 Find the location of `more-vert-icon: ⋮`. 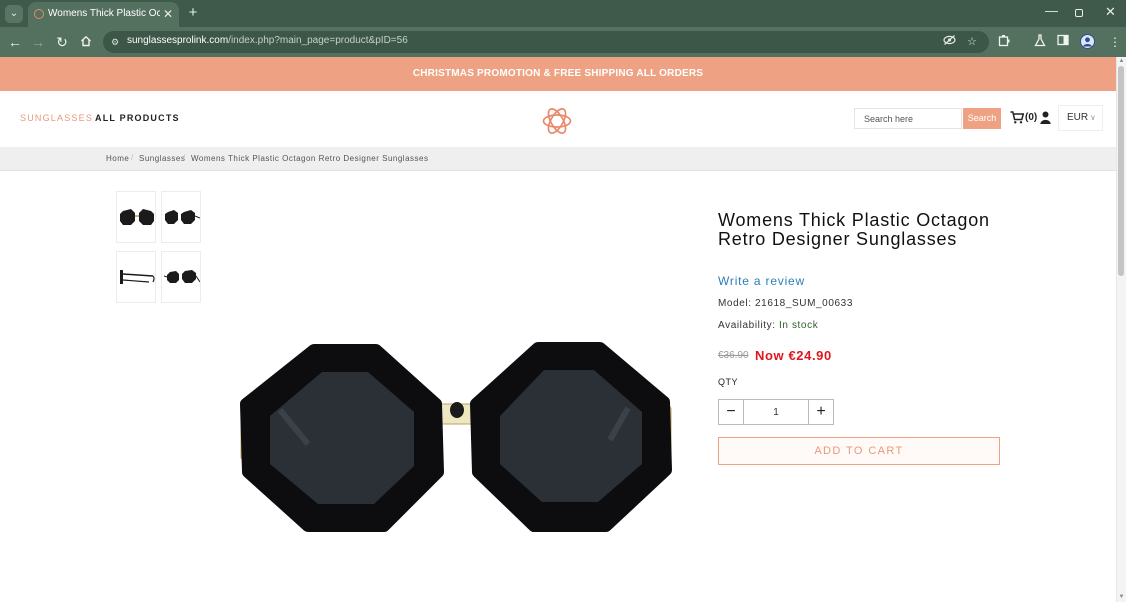

more-vert-icon: ⋮ is located at coordinates (1115, 42).